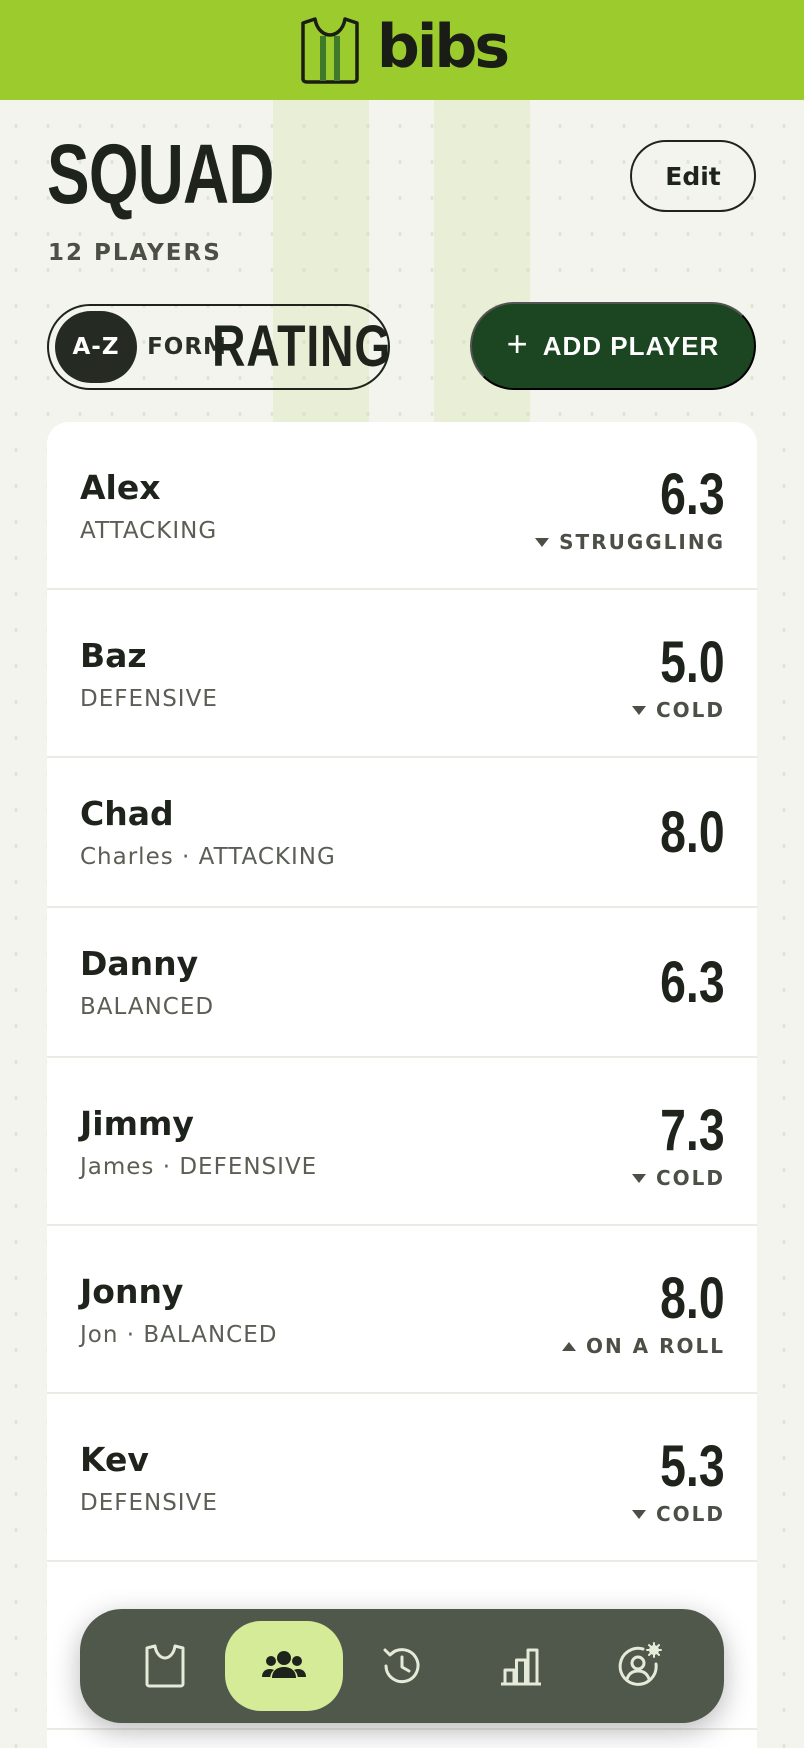  Describe the element at coordinates (96, 347) in the screenshot. I see `sort-option-az: A-Z` at that location.